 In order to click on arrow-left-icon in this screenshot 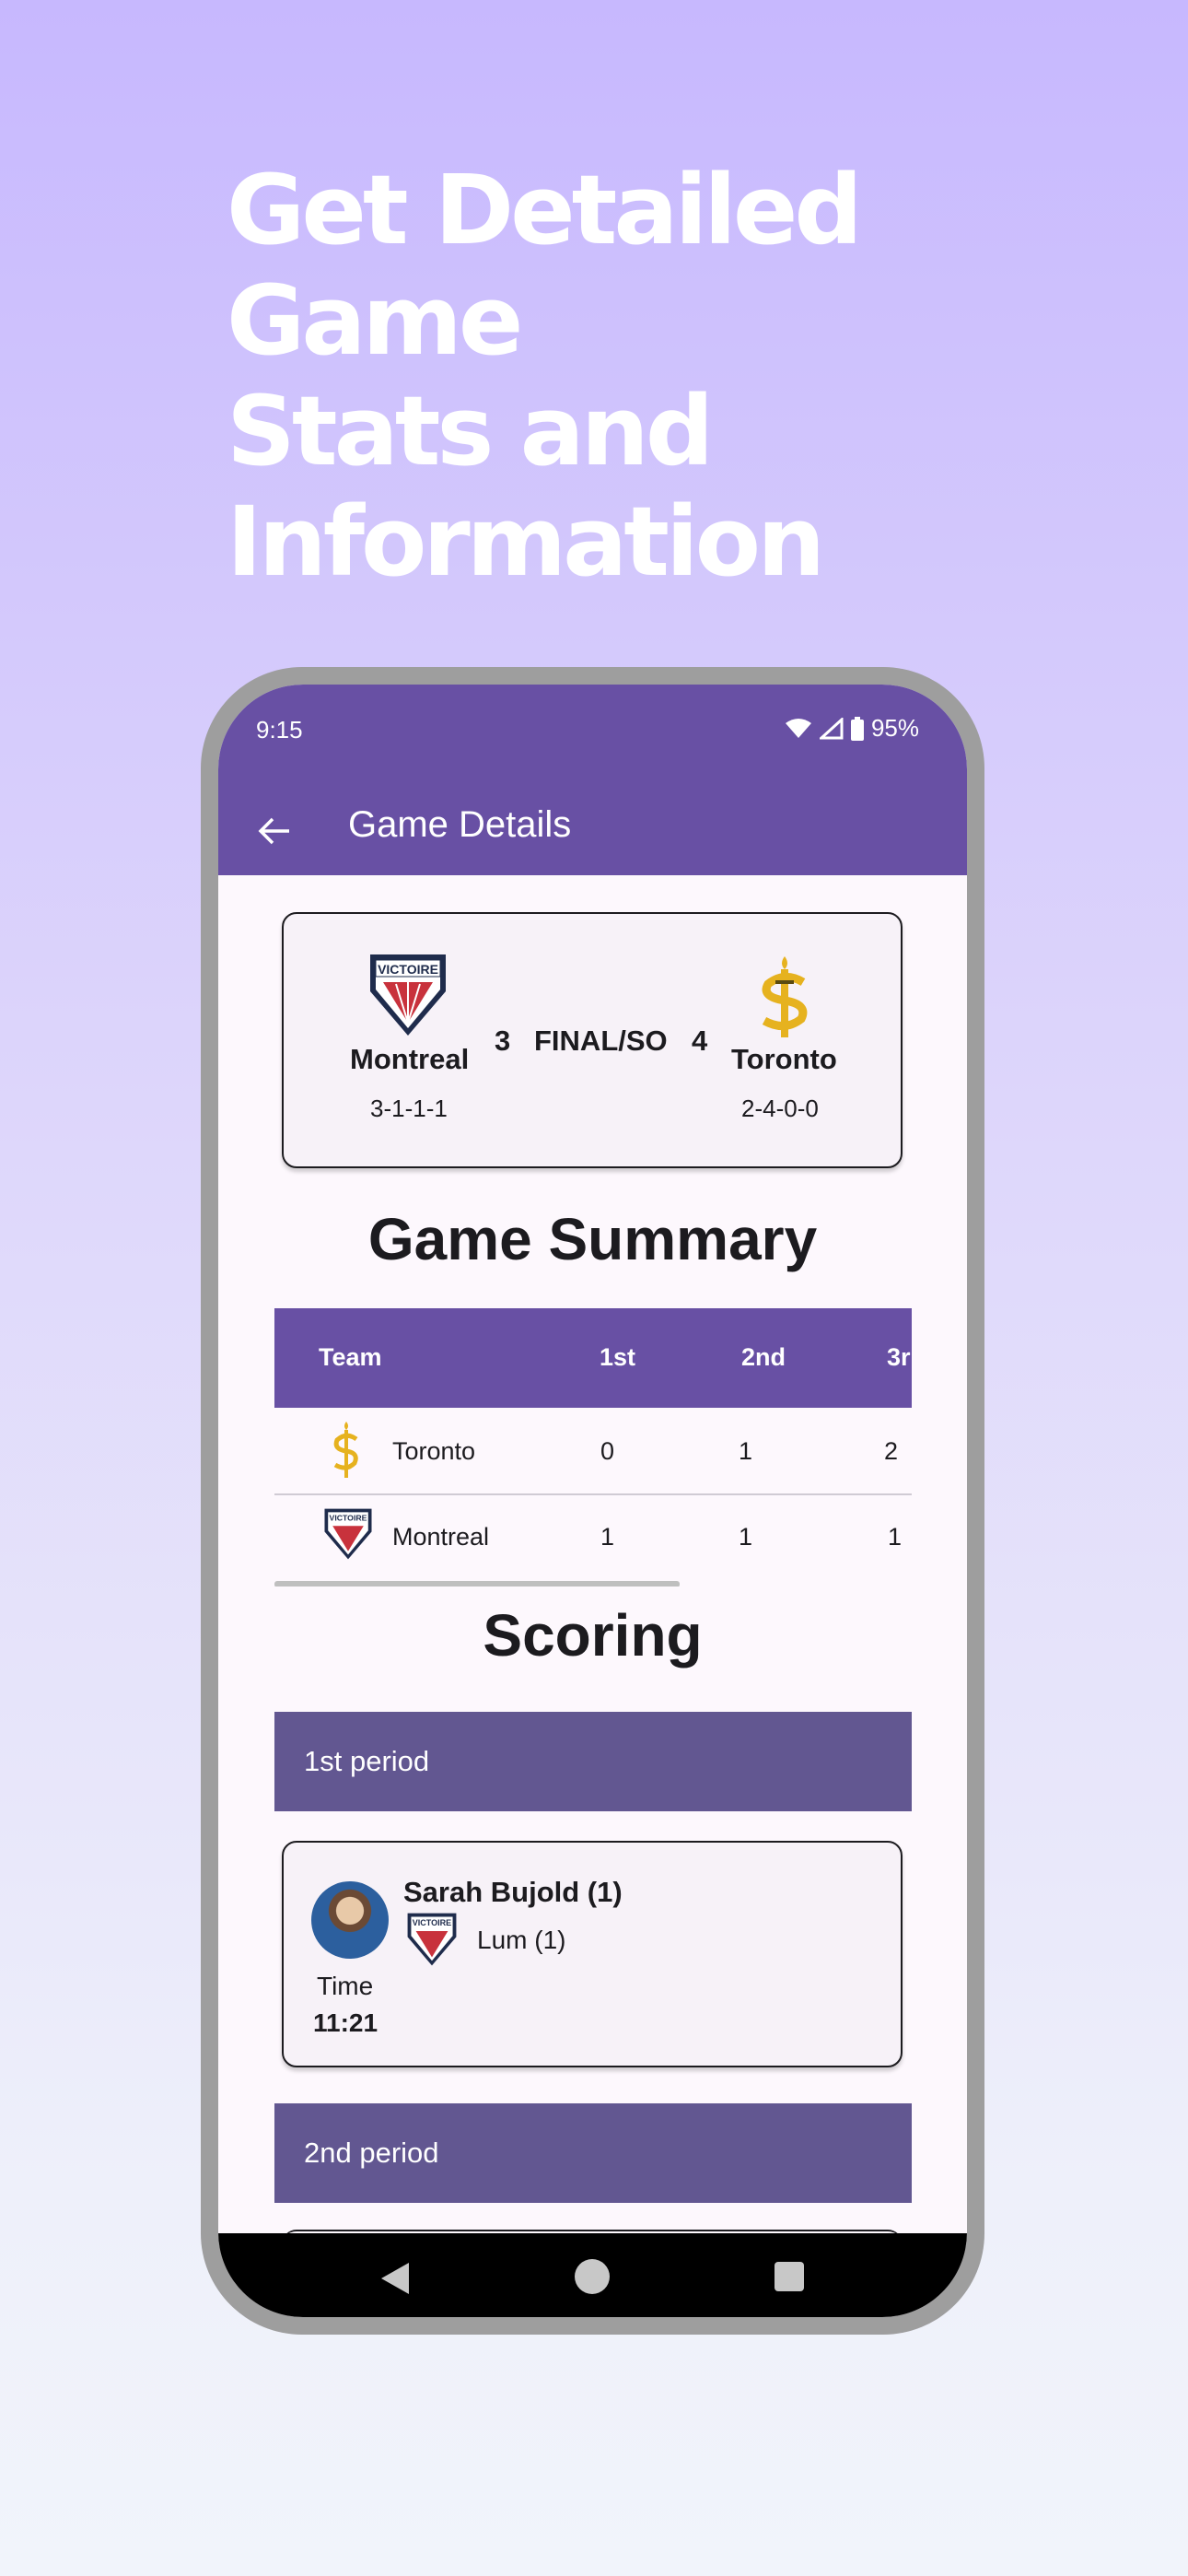, I will do `click(273, 831)`.